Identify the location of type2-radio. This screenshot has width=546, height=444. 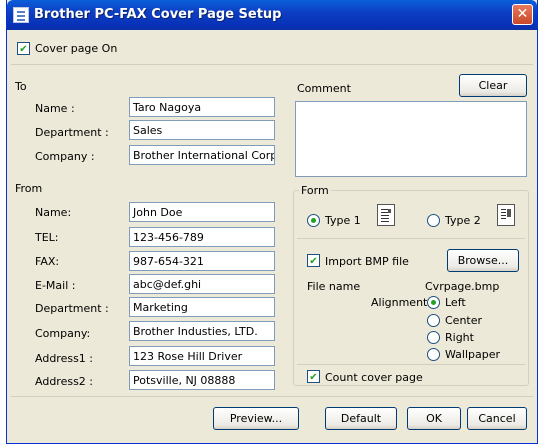
(433, 220).